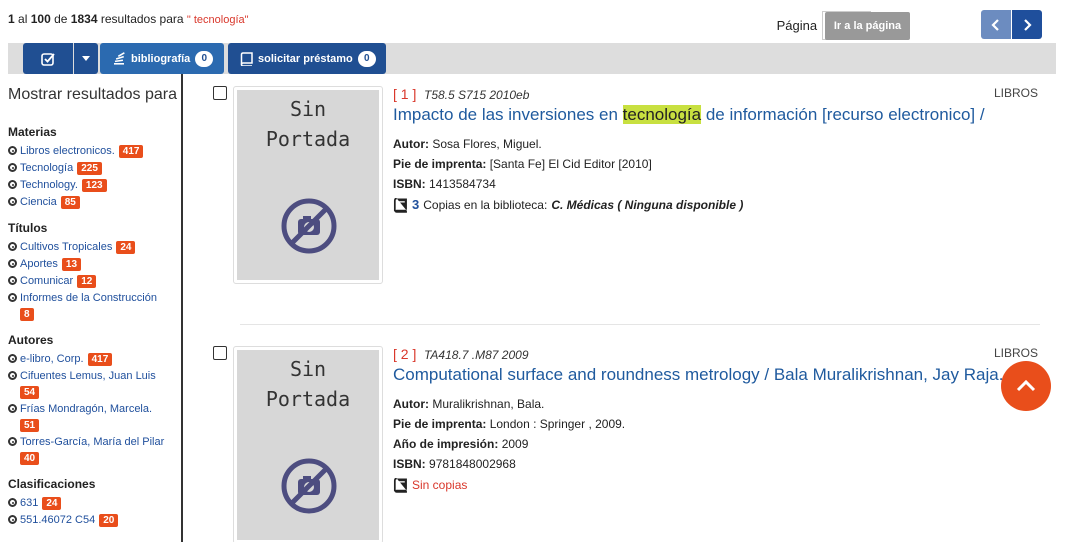 The image size is (1065, 542). What do you see at coordinates (92, 442) in the screenshot?
I see `facet-item-label: Torres-García, María del Pilar` at bounding box center [92, 442].